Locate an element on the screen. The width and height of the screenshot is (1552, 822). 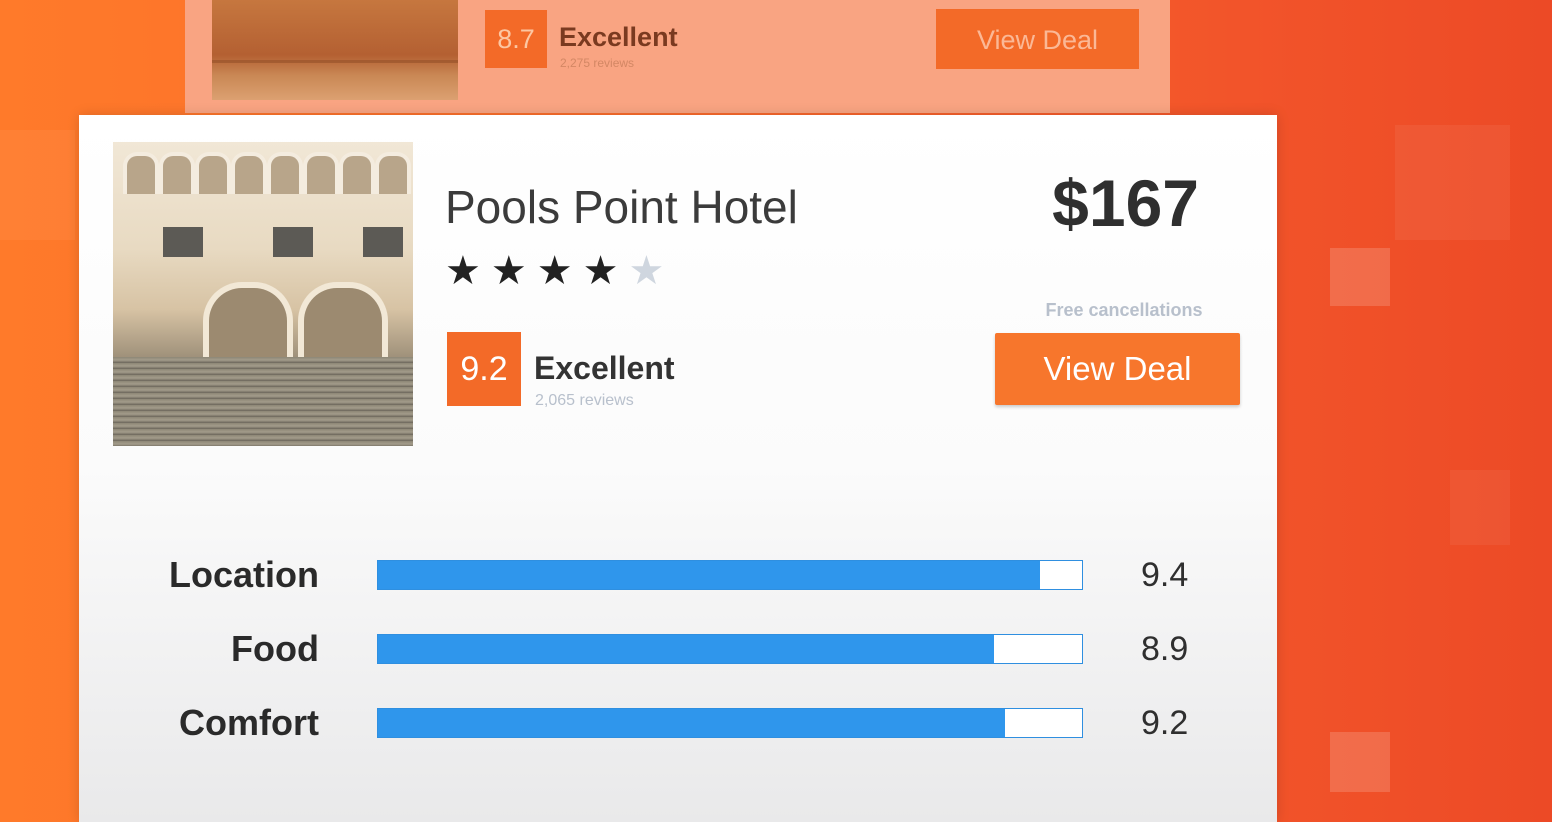
review-count: 2,065 reviews is located at coordinates (584, 401).